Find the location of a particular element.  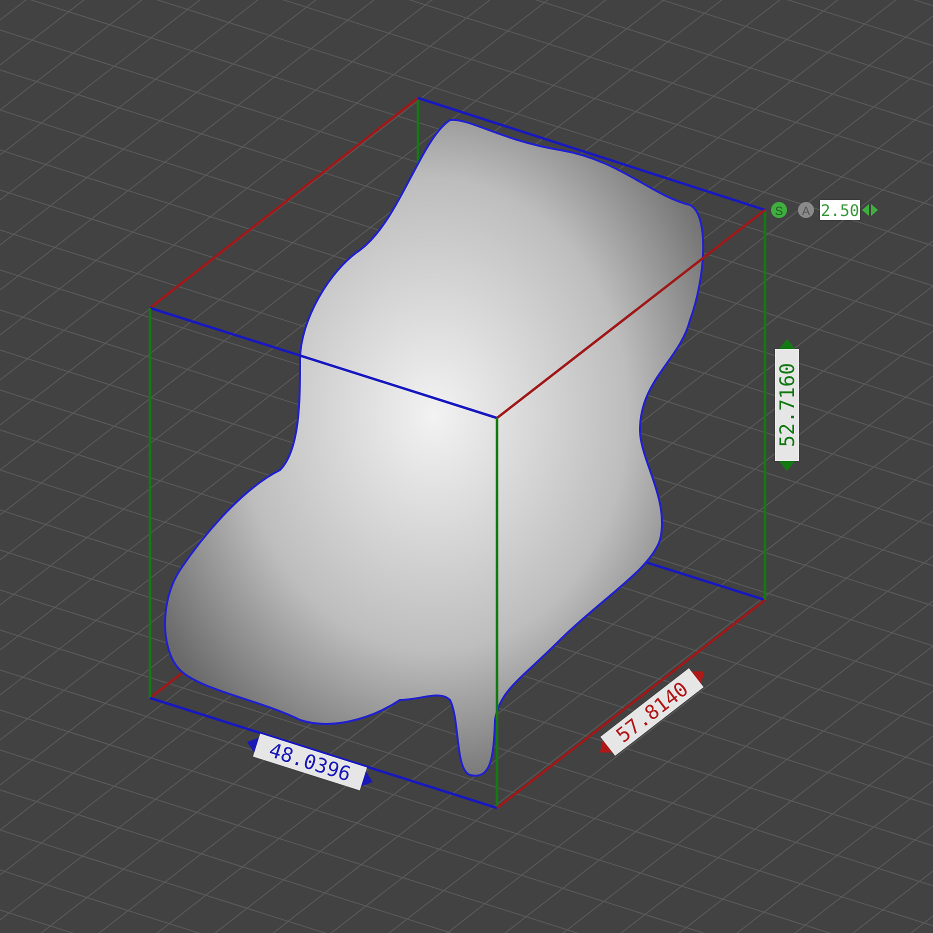

step-field: 2.50 is located at coordinates (840, 210).